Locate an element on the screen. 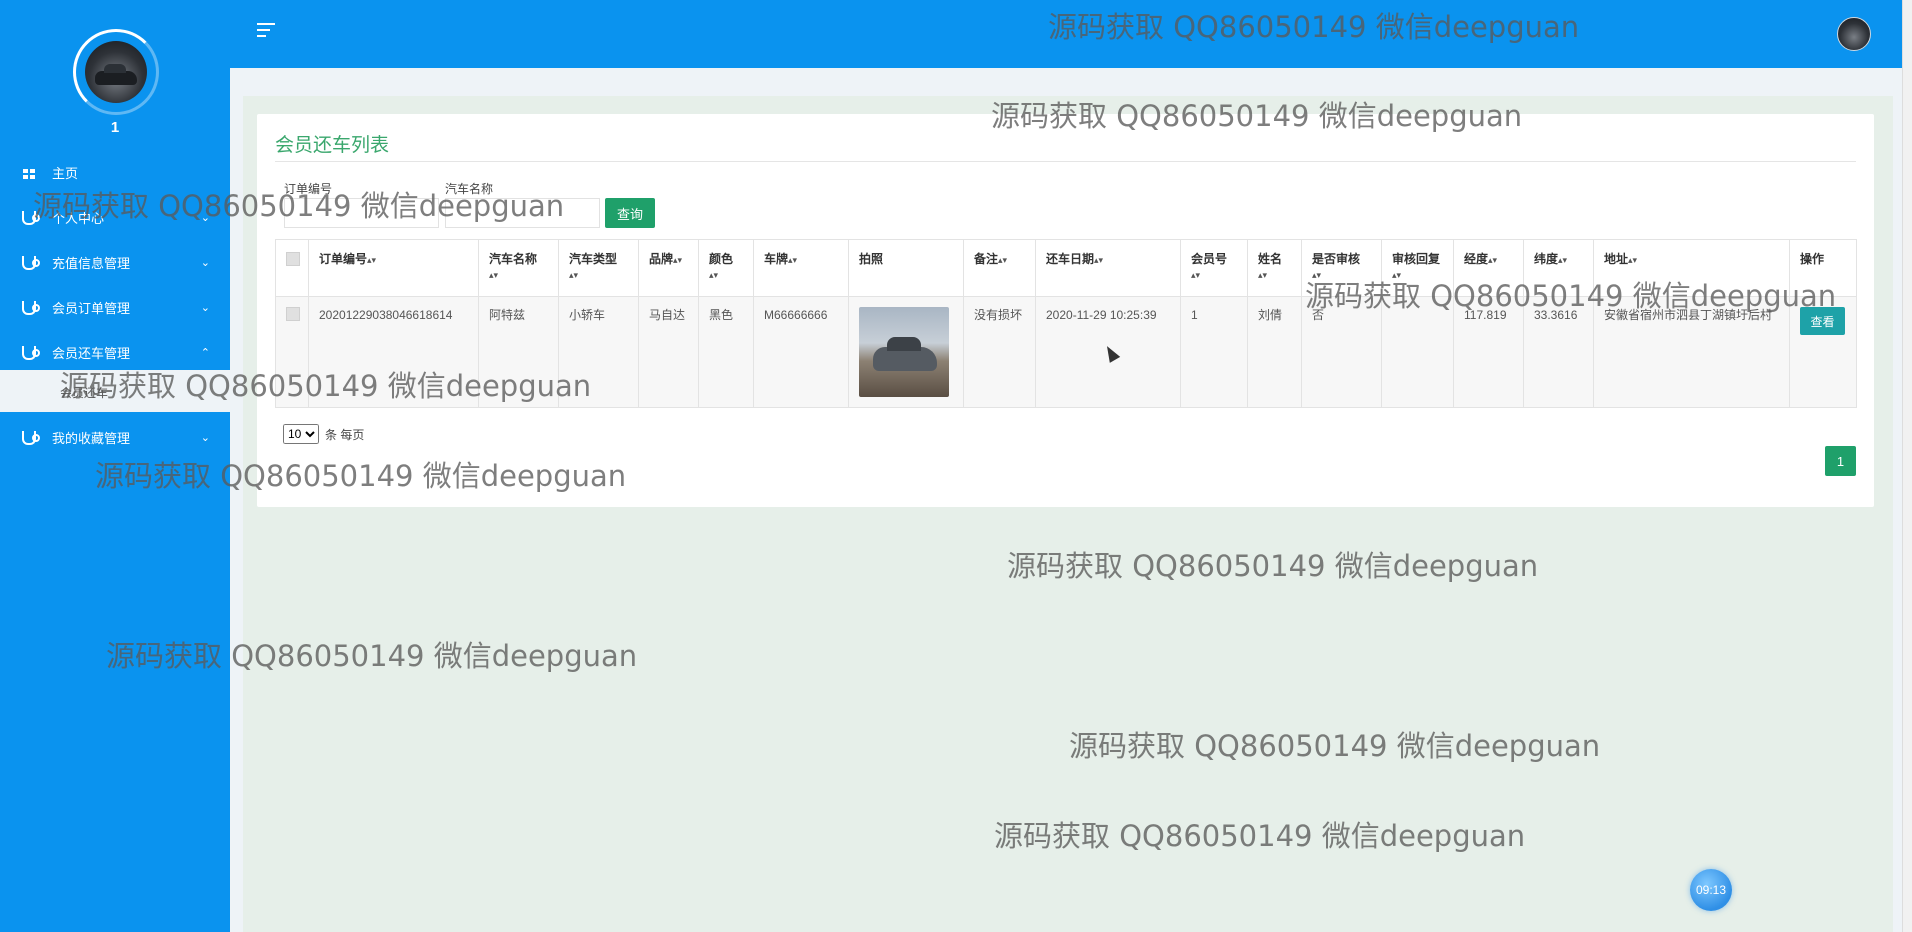 The width and height of the screenshot is (1912, 932). cell-action: 查看 is located at coordinates (1823, 352).